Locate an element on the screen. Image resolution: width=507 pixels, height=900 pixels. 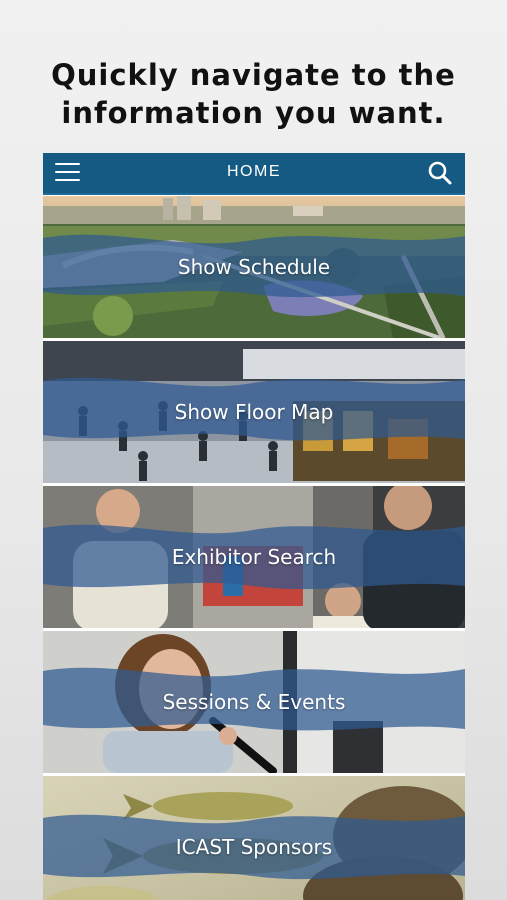
tile-label: ICAST Sponsors is located at coordinates (254, 847).